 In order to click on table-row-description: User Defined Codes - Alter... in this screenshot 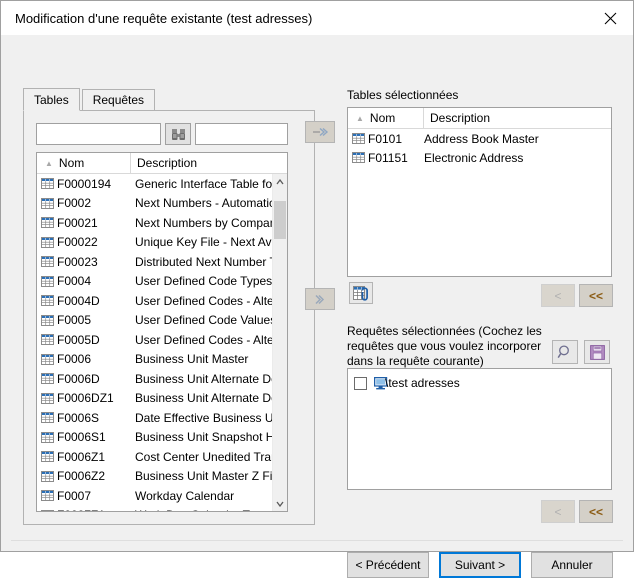, I will do `click(209, 301)`.